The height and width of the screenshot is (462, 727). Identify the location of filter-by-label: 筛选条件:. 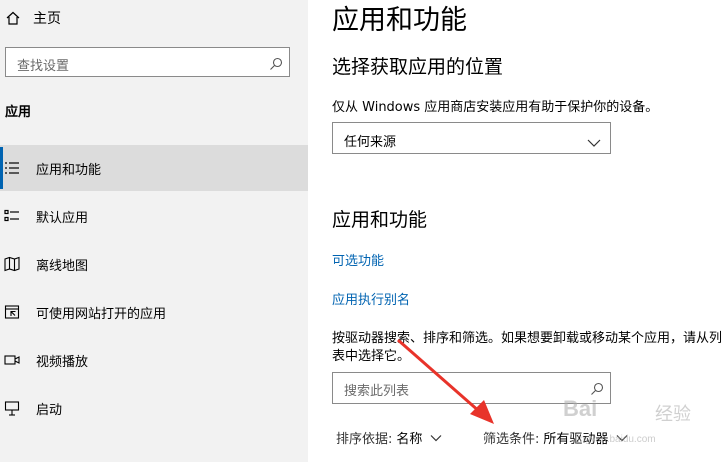
(511, 439).